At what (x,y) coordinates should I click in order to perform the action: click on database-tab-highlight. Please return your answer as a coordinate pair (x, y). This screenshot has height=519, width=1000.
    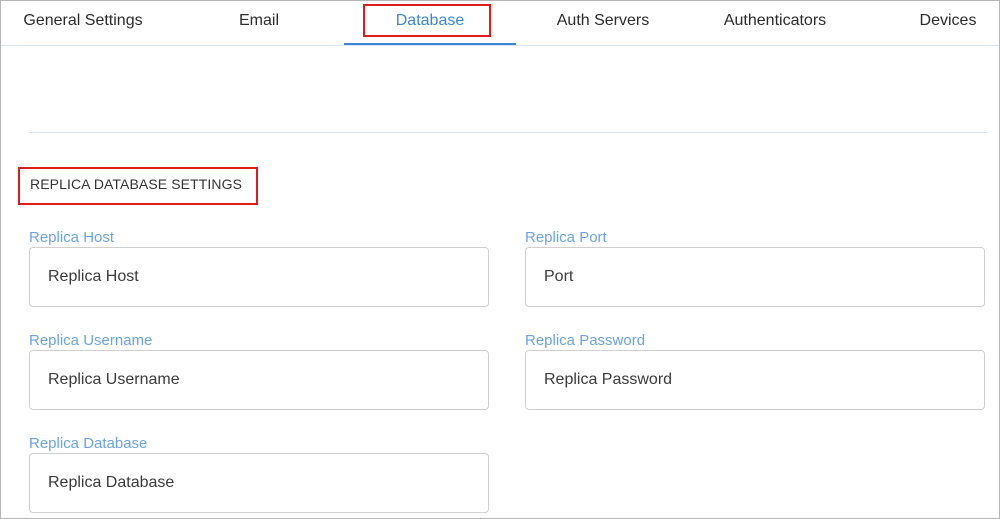
    Looking at the image, I should click on (427, 20).